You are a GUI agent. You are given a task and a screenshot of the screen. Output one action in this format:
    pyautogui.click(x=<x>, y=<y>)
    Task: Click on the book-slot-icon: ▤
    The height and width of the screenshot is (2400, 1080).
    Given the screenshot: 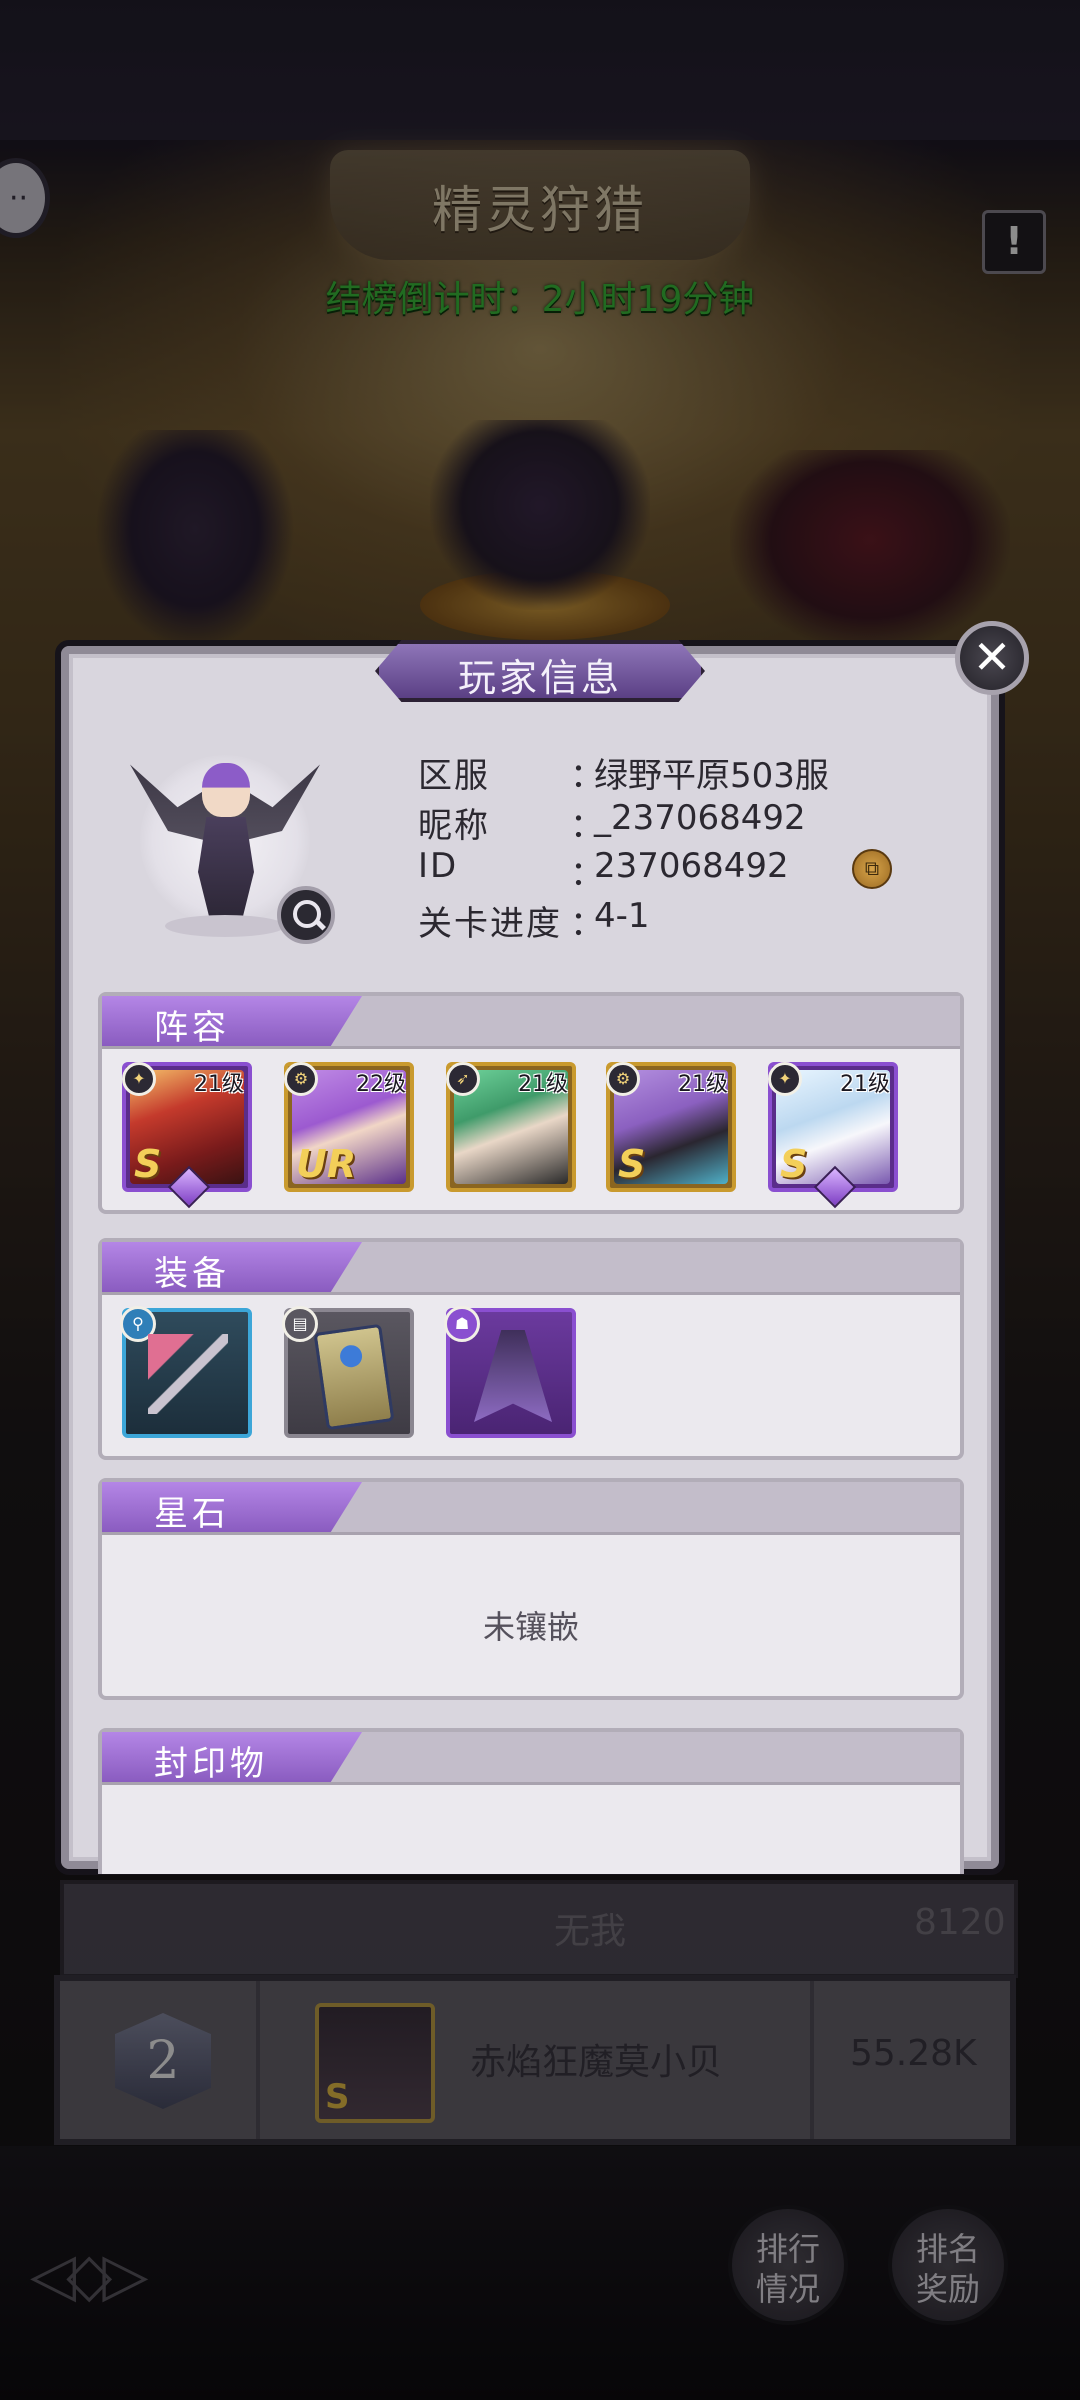 What is the action you would take?
    pyautogui.click(x=300, y=1324)
    